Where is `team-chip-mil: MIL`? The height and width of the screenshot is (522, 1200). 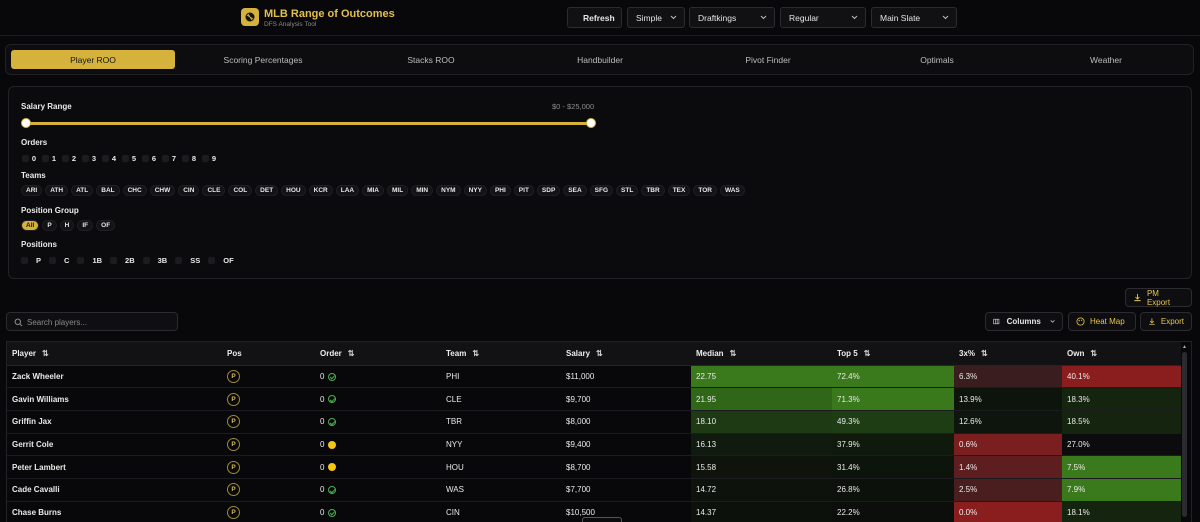
team-chip-mil: MIL is located at coordinates (398, 190).